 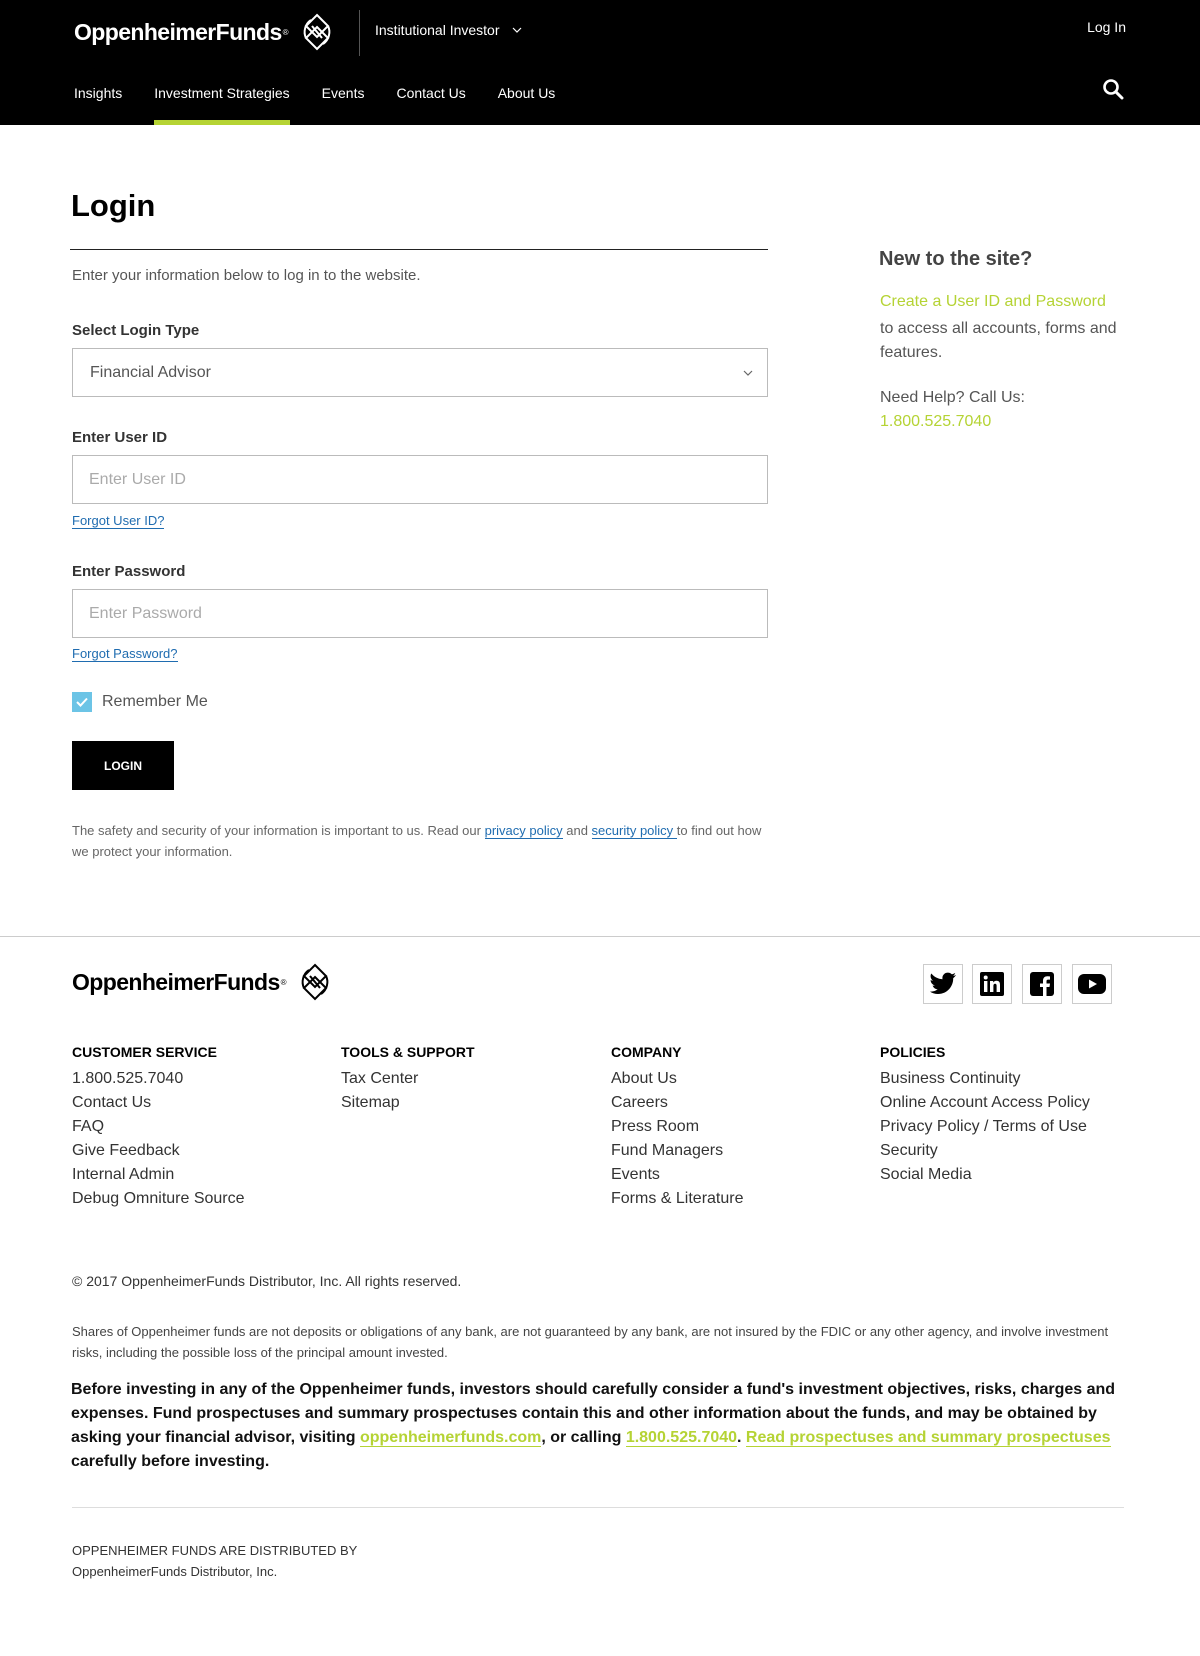 What do you see at coordinates (359, 33) in the screenshot?
I see `header-divider` at bounding box center [359, 33].